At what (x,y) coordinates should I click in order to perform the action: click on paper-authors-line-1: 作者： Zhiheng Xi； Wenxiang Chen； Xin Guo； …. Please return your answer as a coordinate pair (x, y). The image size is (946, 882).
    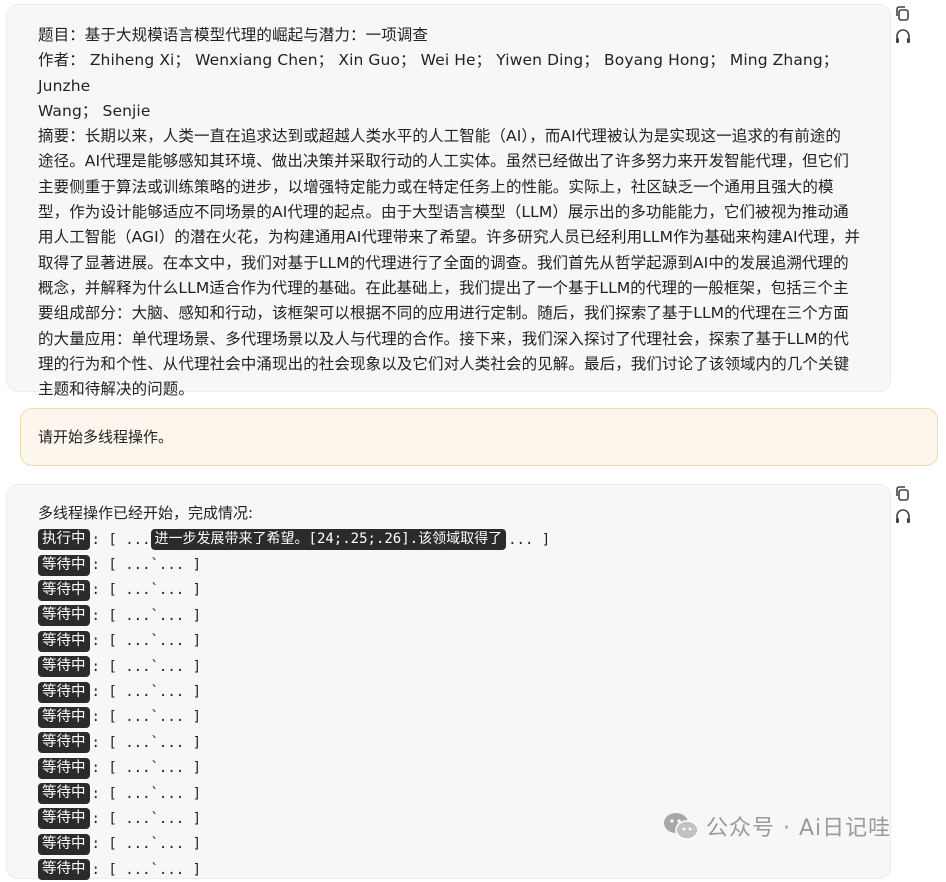
    Looking at the image, I should click on (438, 73).